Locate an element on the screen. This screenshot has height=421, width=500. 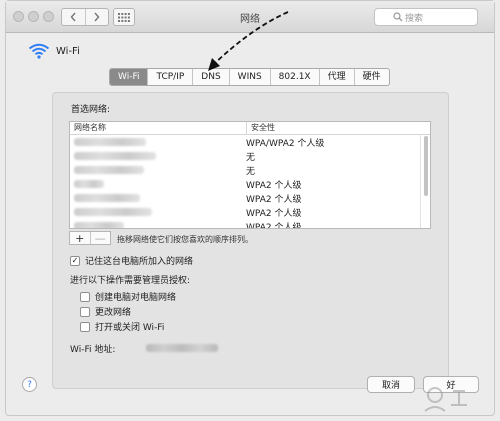
tab-tcpip: TCP/IP is located at coordinates (169, 77).